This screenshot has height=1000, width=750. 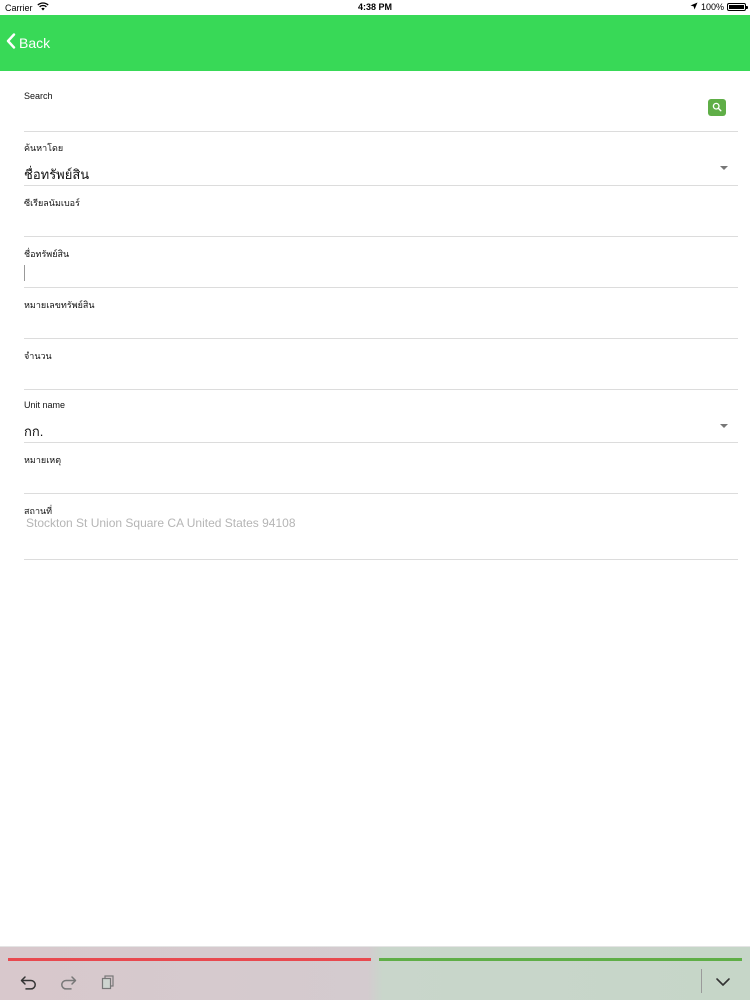 I want to click on note-field: หมายเหตุ, so click(x=381, y=468).